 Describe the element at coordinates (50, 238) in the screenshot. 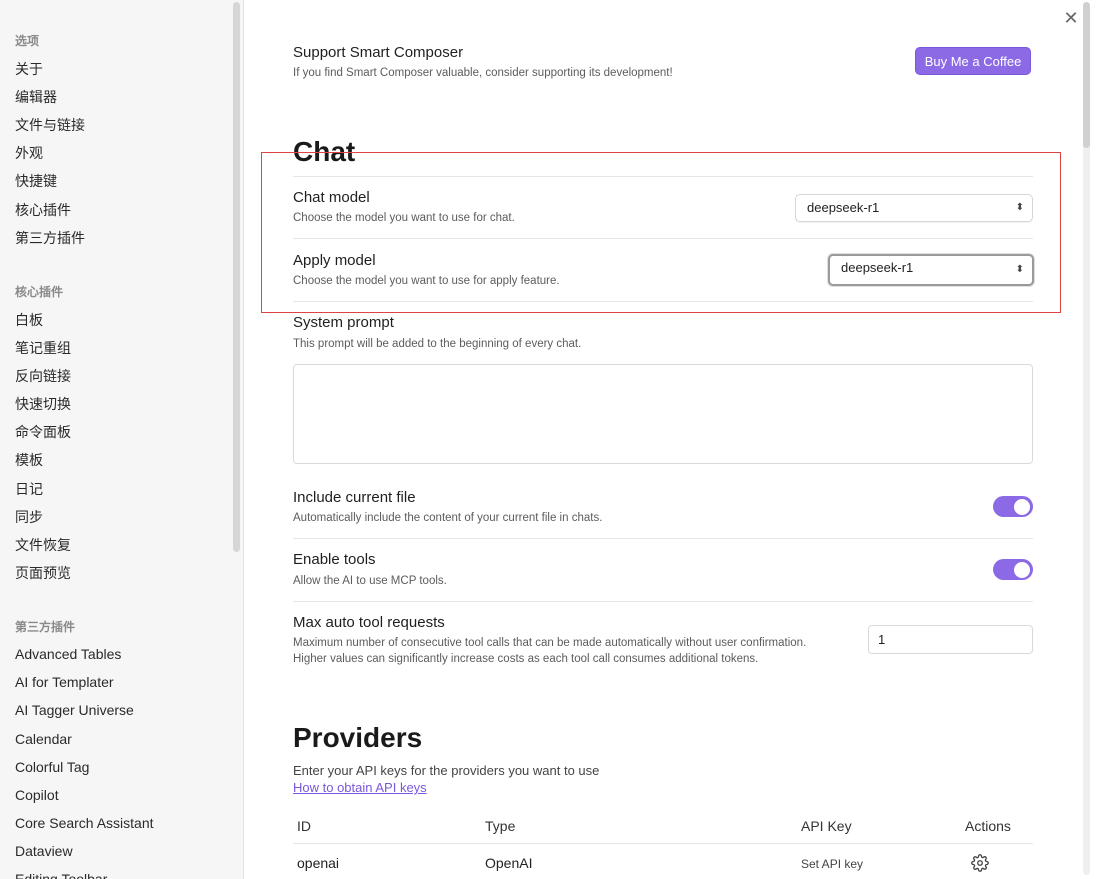

I see `sidebar-item-community-plugins: 第三方插件` at that location.